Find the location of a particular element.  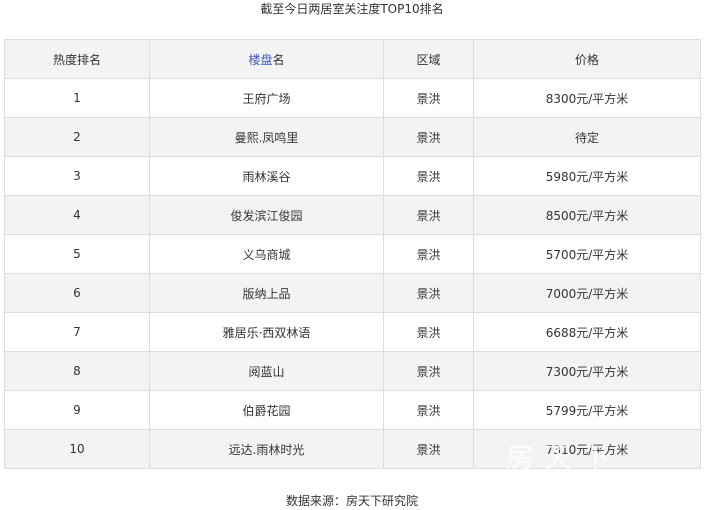

rank-cell: 3 is located at coordinates (77, 176).